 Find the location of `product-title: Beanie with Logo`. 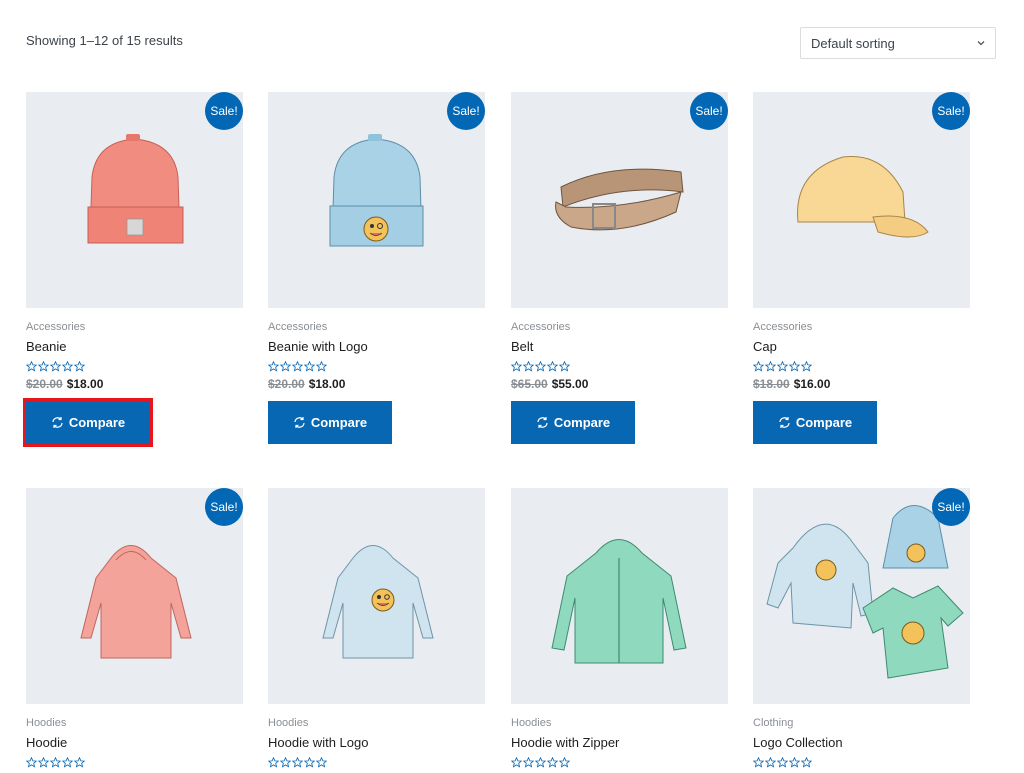

product-title: Beanie with Logo is located at coordinates (376, 346).